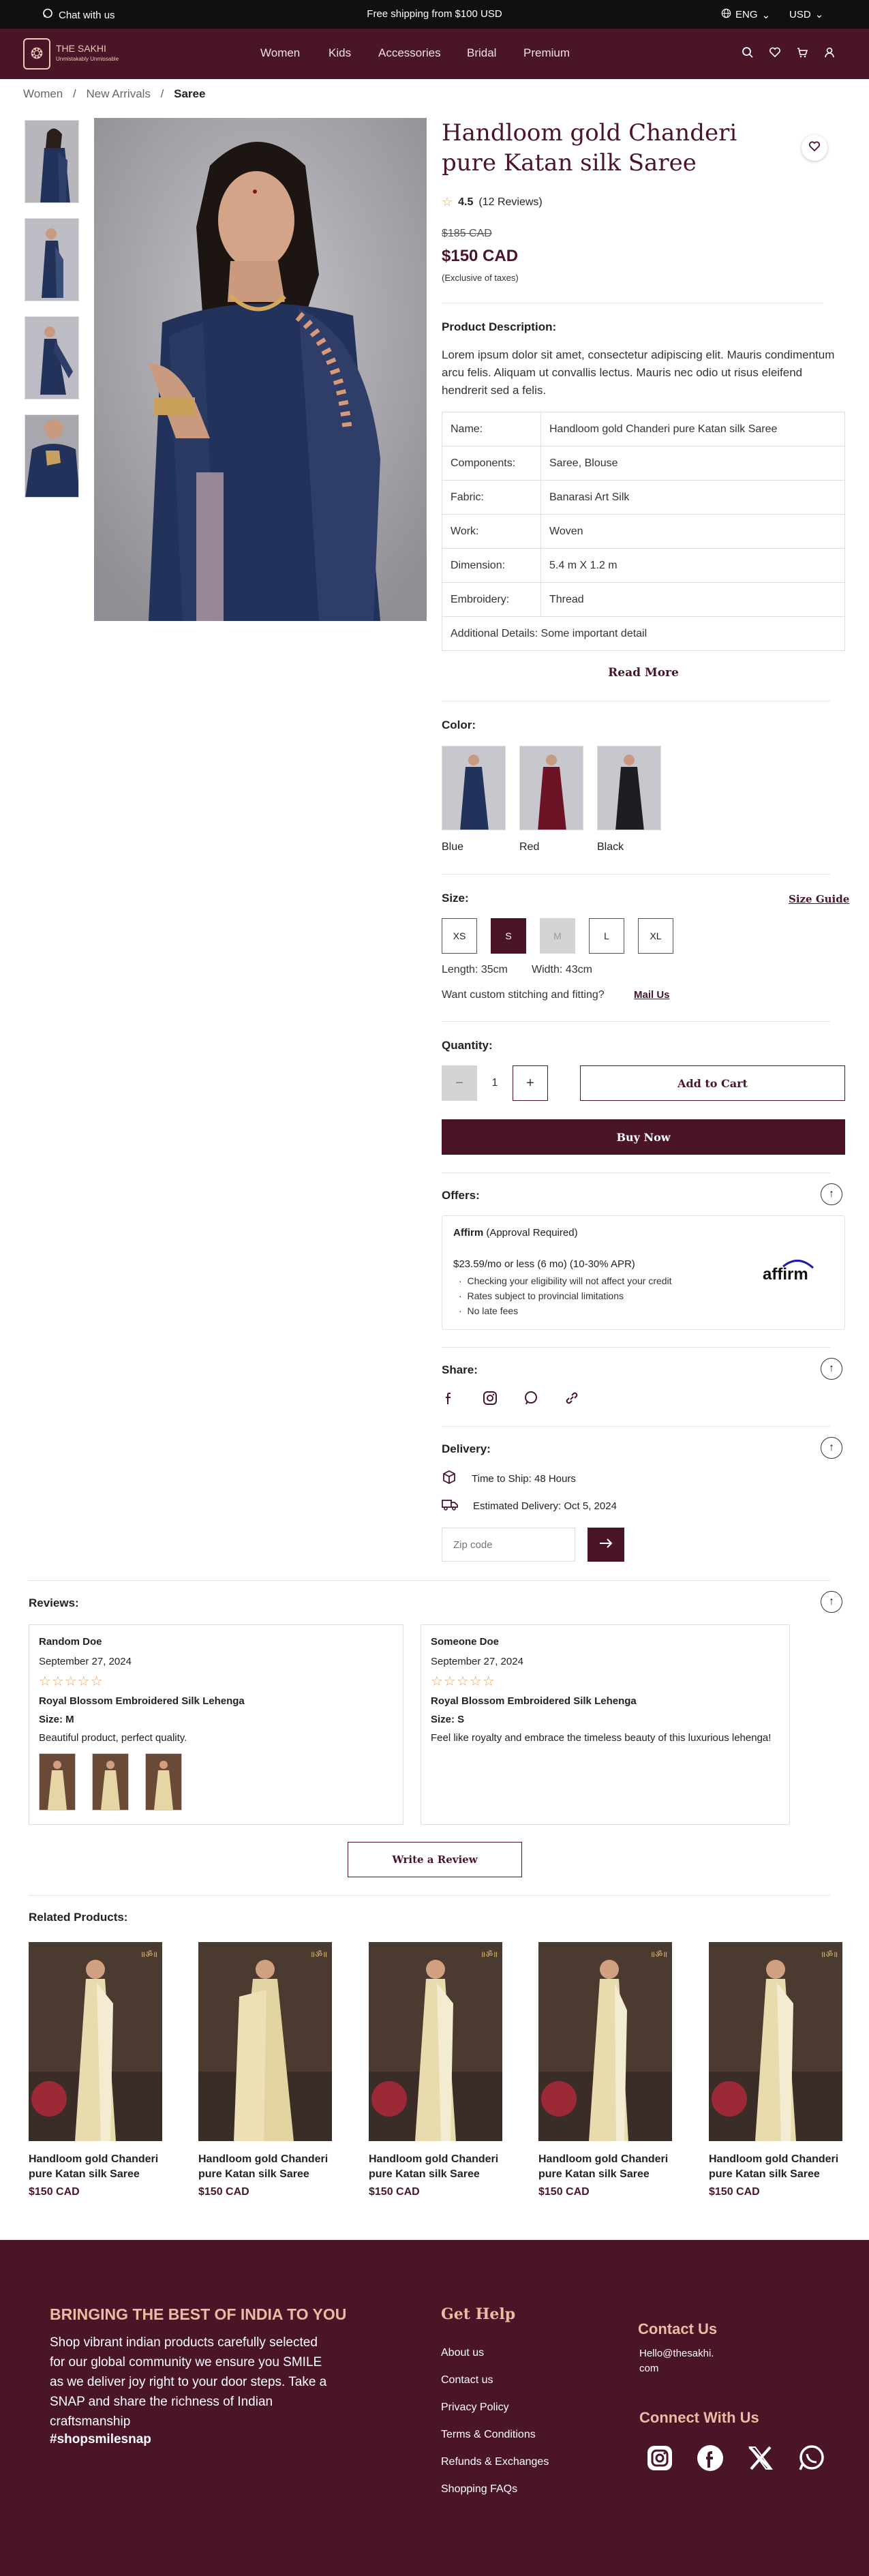 The height and width of the screenshot is (2576, 869). Describe the element at coordinates (745, 15) in the screenshot. I see `language-selector: ENG ⌄` at that location.